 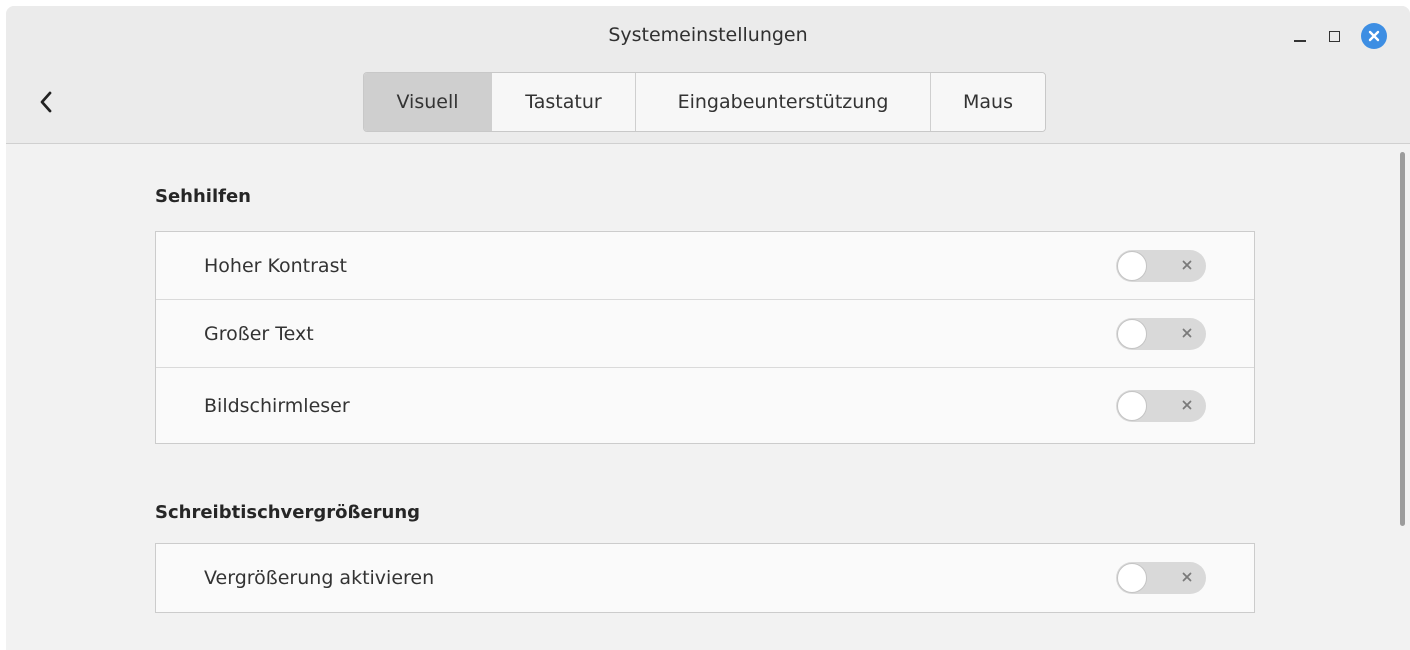 What do you see at coordinates (277, 405) in the screenshot?
I see `setting-label: Bildschirmleser` at bounding box center [277, 405].